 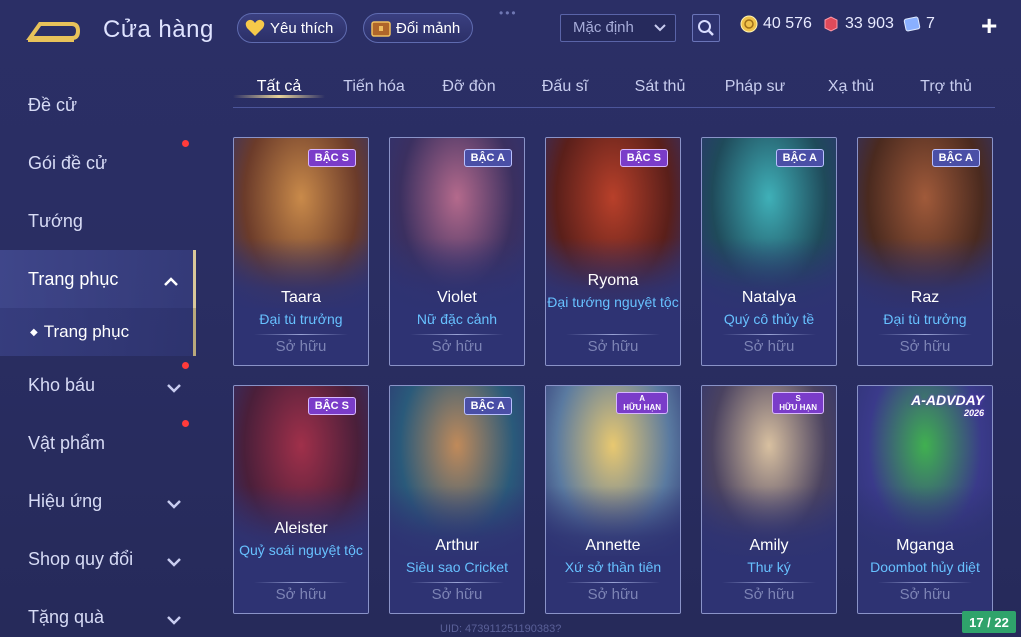 I want to click on favorites-button: Yêu thích, so click(x=292, y=28).